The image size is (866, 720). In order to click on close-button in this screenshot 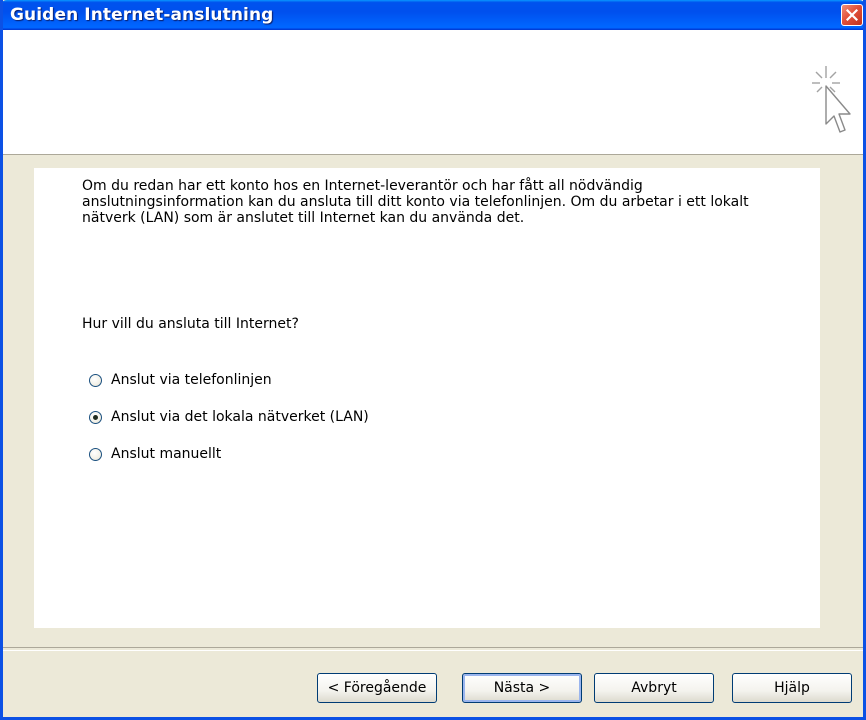, I will do `click(852, 15)`.